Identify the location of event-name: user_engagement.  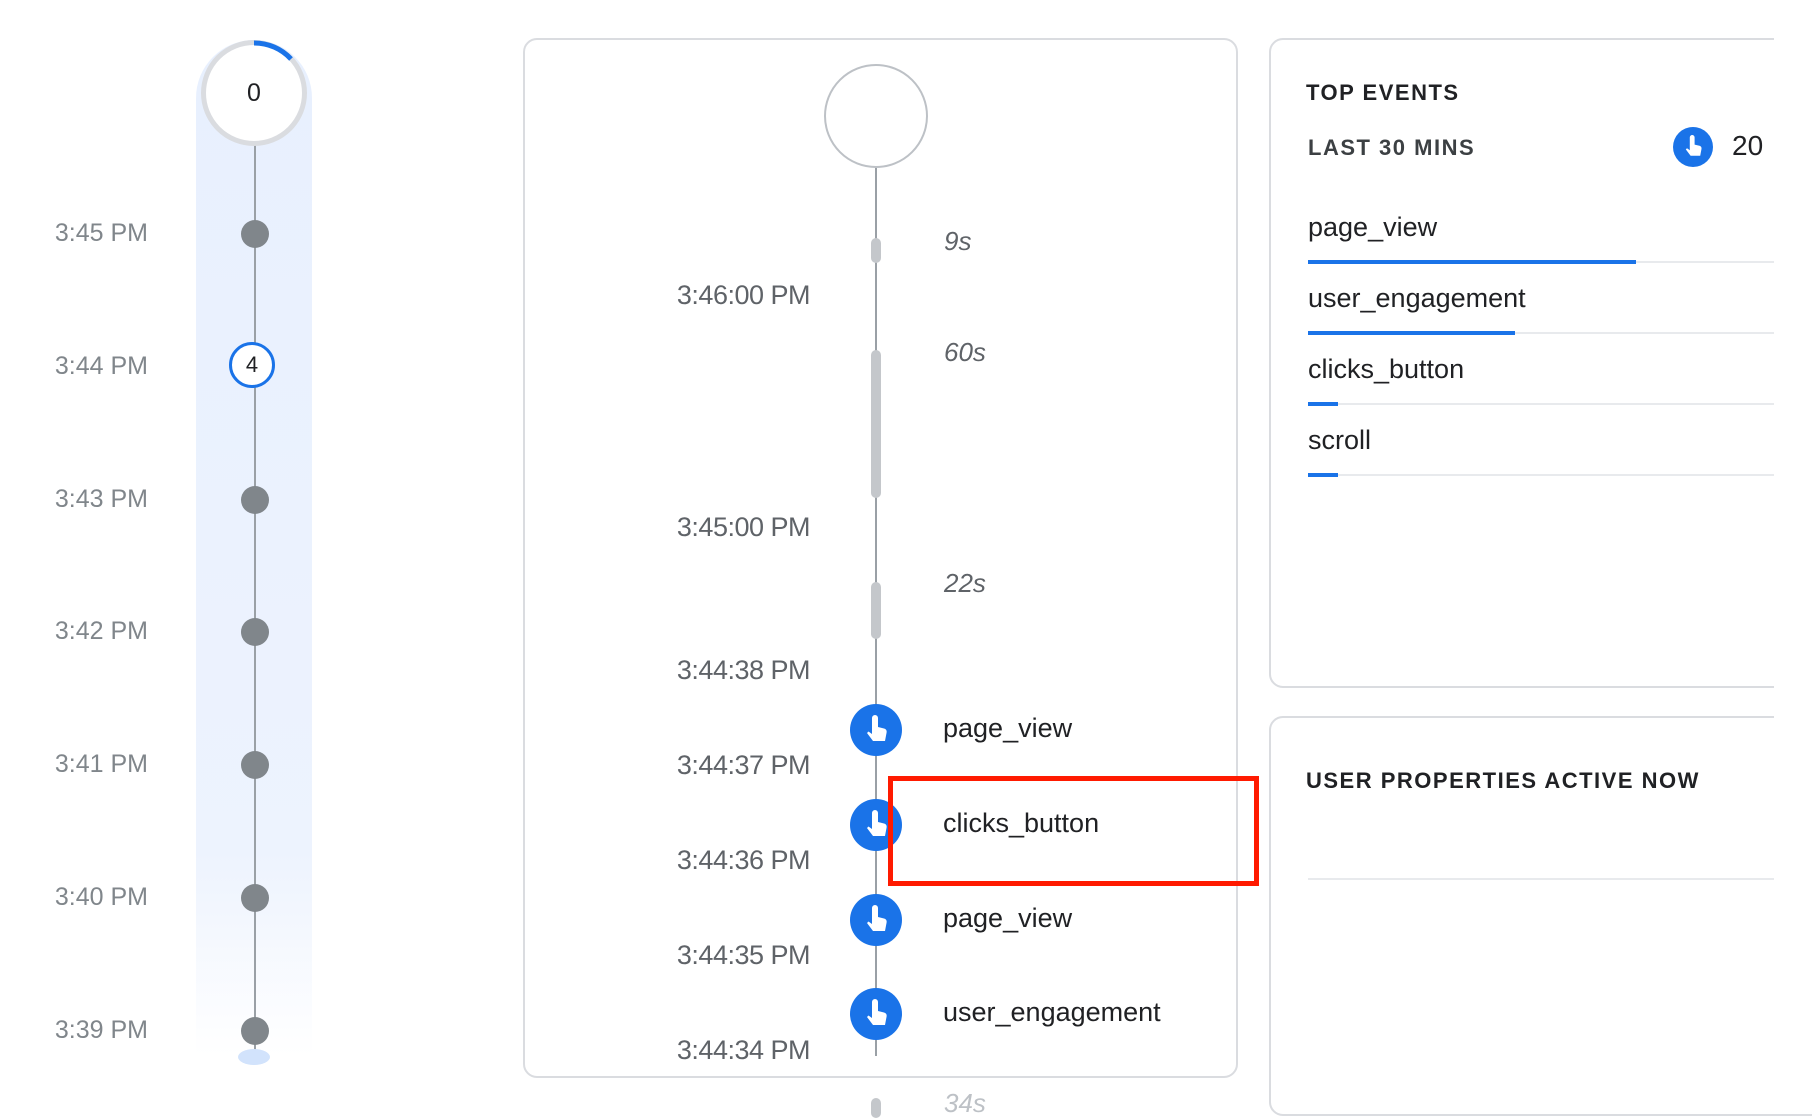
(1052, 1012).